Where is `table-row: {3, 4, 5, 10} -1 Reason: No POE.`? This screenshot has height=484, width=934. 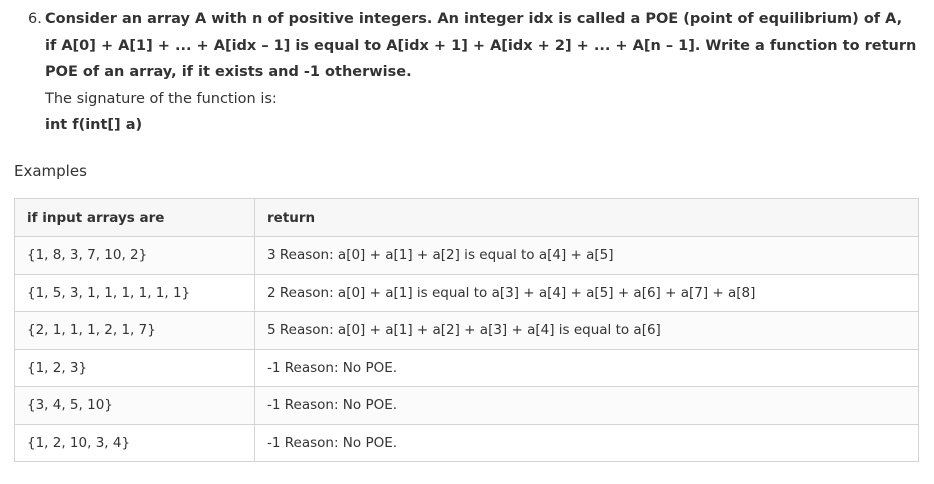 table-row: {3, 4, 5, 10} -1 Reason: No POE. is located at coordinates (466, 405).